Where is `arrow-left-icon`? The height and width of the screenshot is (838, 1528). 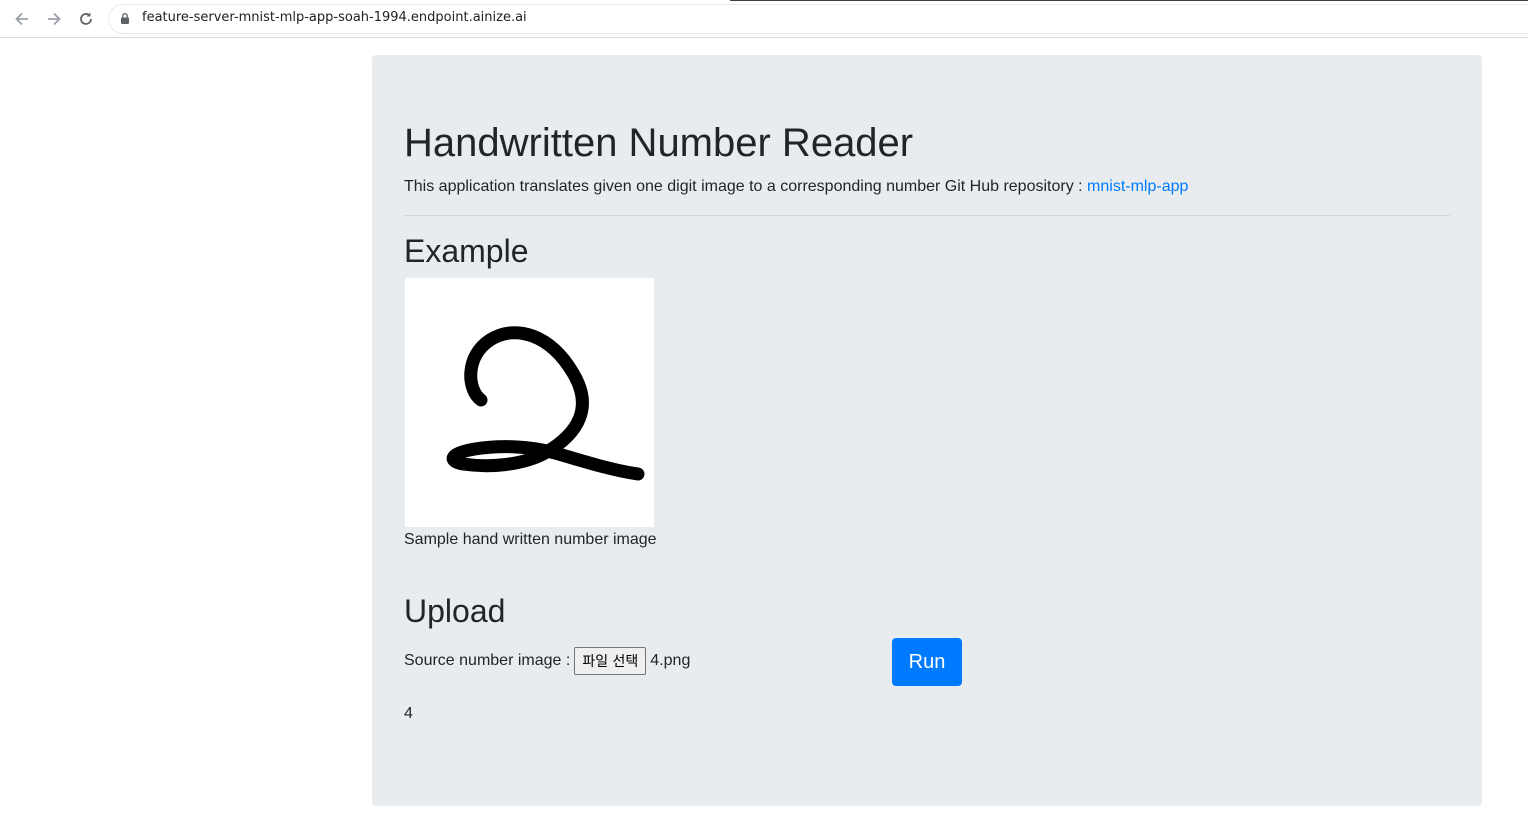 arrow-left-icon is located at coordinates (21, 19).